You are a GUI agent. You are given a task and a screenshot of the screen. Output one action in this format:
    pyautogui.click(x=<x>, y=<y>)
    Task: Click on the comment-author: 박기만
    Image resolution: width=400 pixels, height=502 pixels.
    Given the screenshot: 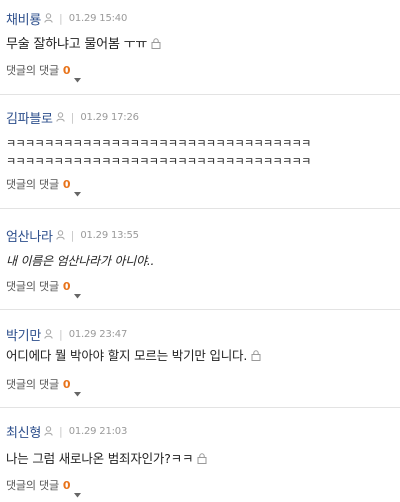 What is the action you would take?
    pyautogui.click(x=23, y=334)
    